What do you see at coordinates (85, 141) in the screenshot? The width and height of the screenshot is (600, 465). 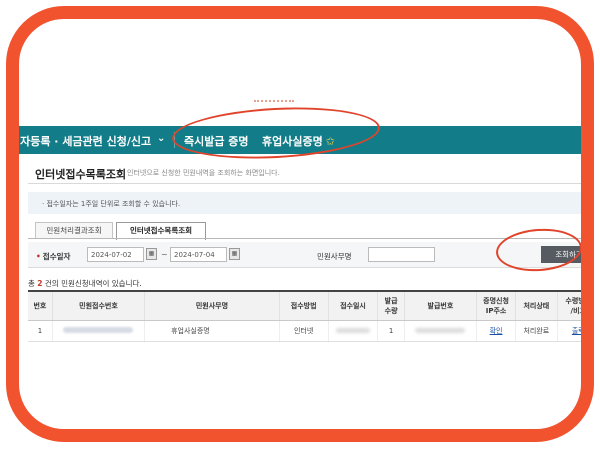 I see `nav-item-registration: 업자등록 · 세금관련 신청/신고` at bounding box center [85, 141].